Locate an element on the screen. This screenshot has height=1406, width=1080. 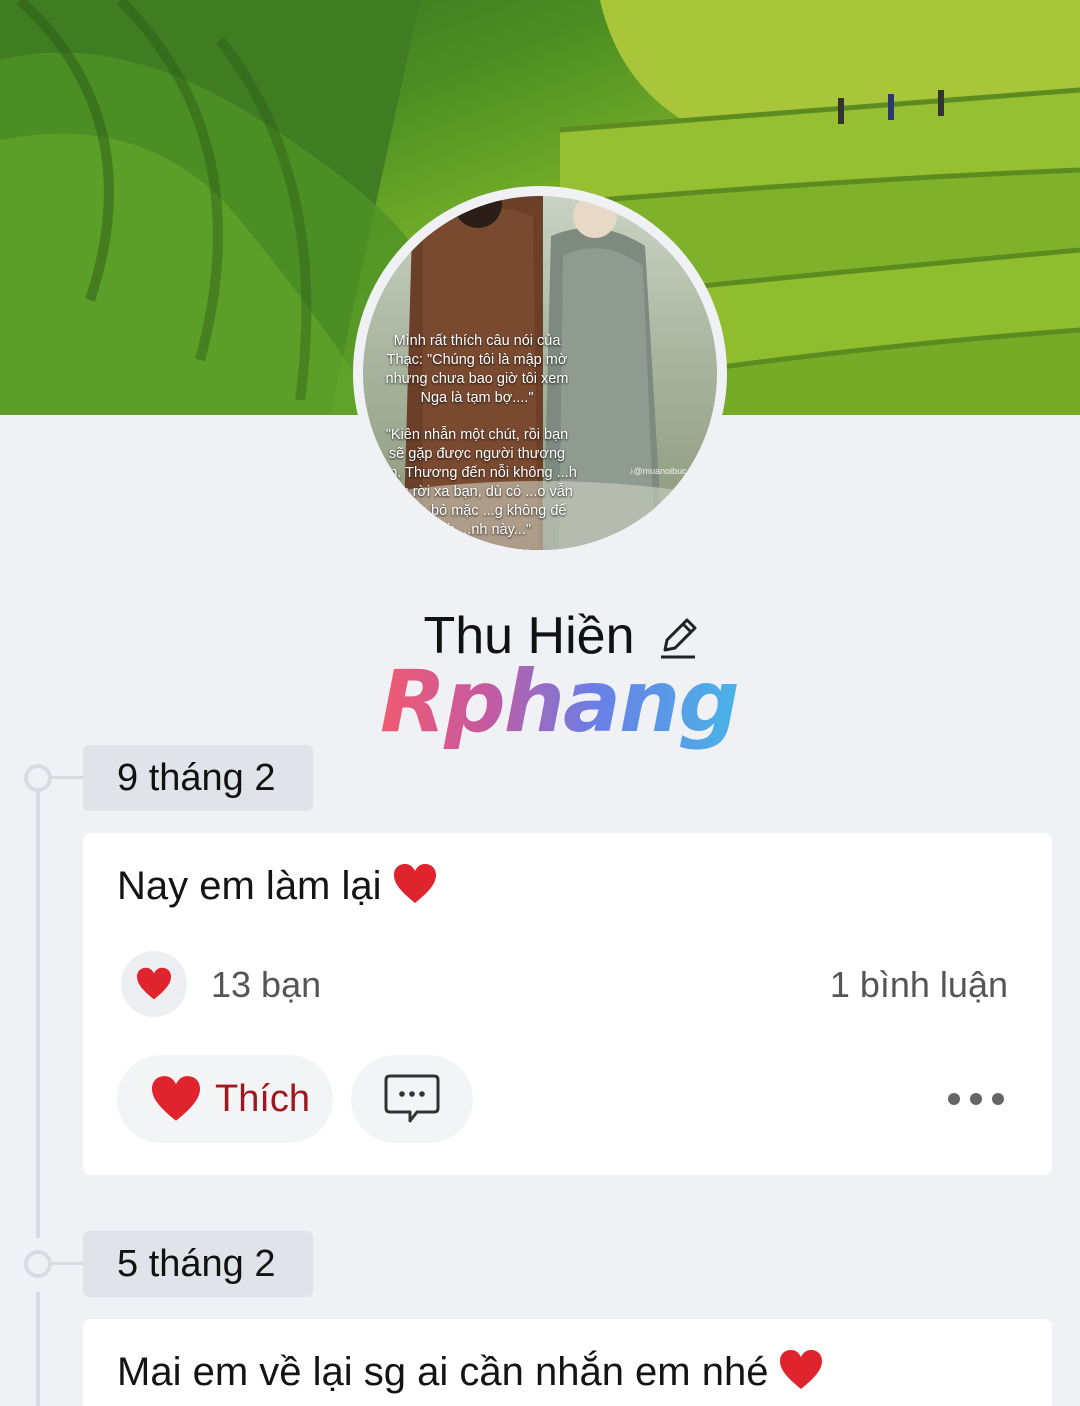
comment-button is located at coordinates (412, 1099).